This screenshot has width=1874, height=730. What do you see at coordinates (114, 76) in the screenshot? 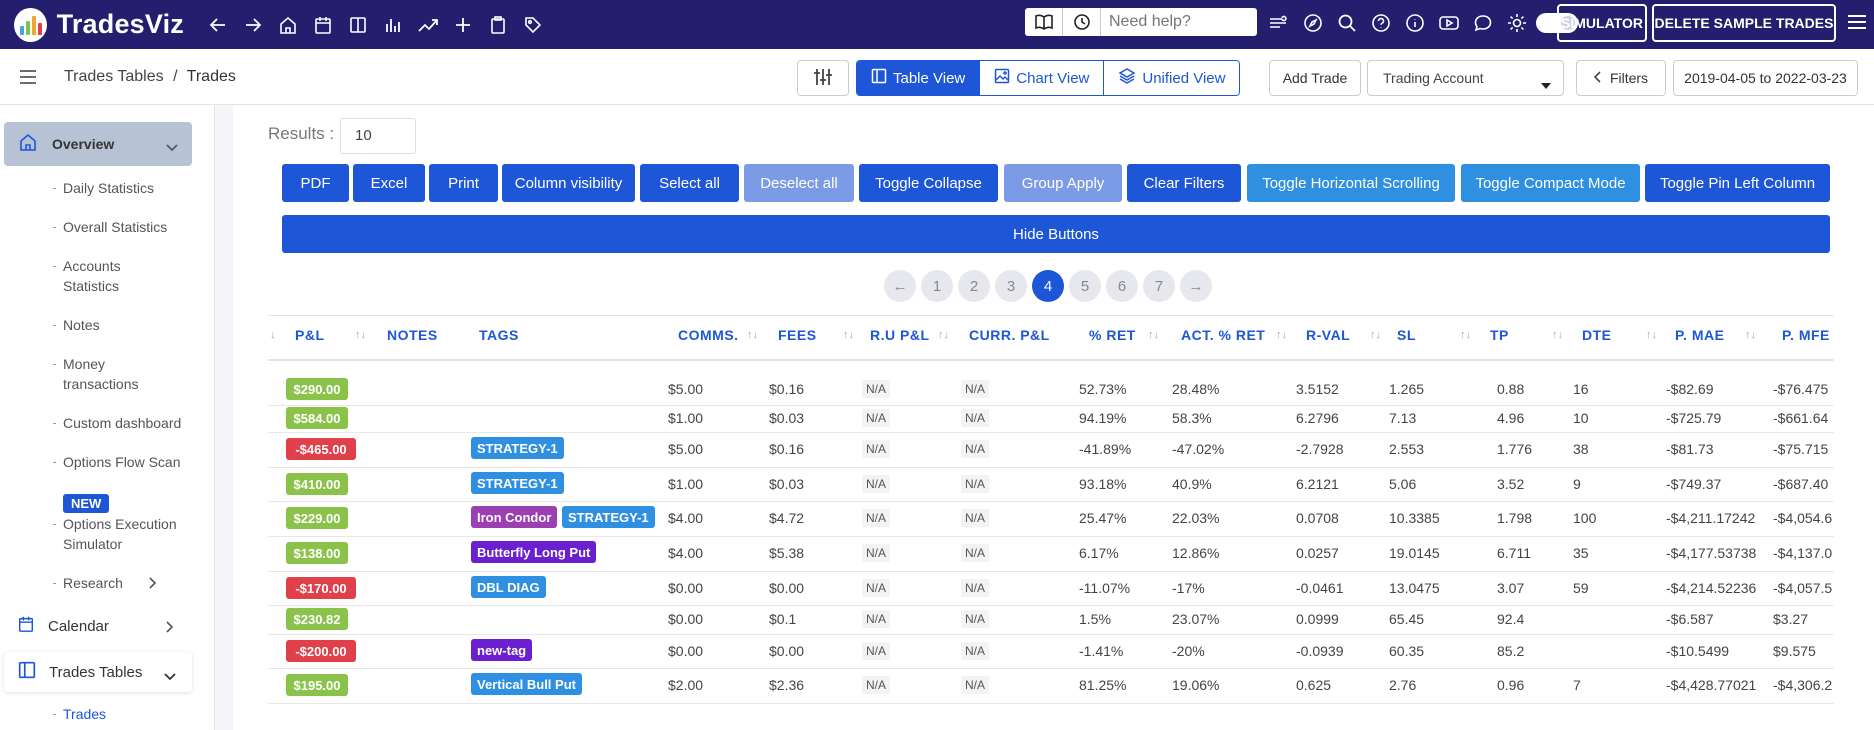
I see `breadcrumb-parent: Trades Tables` at bounding box center [114, 76].